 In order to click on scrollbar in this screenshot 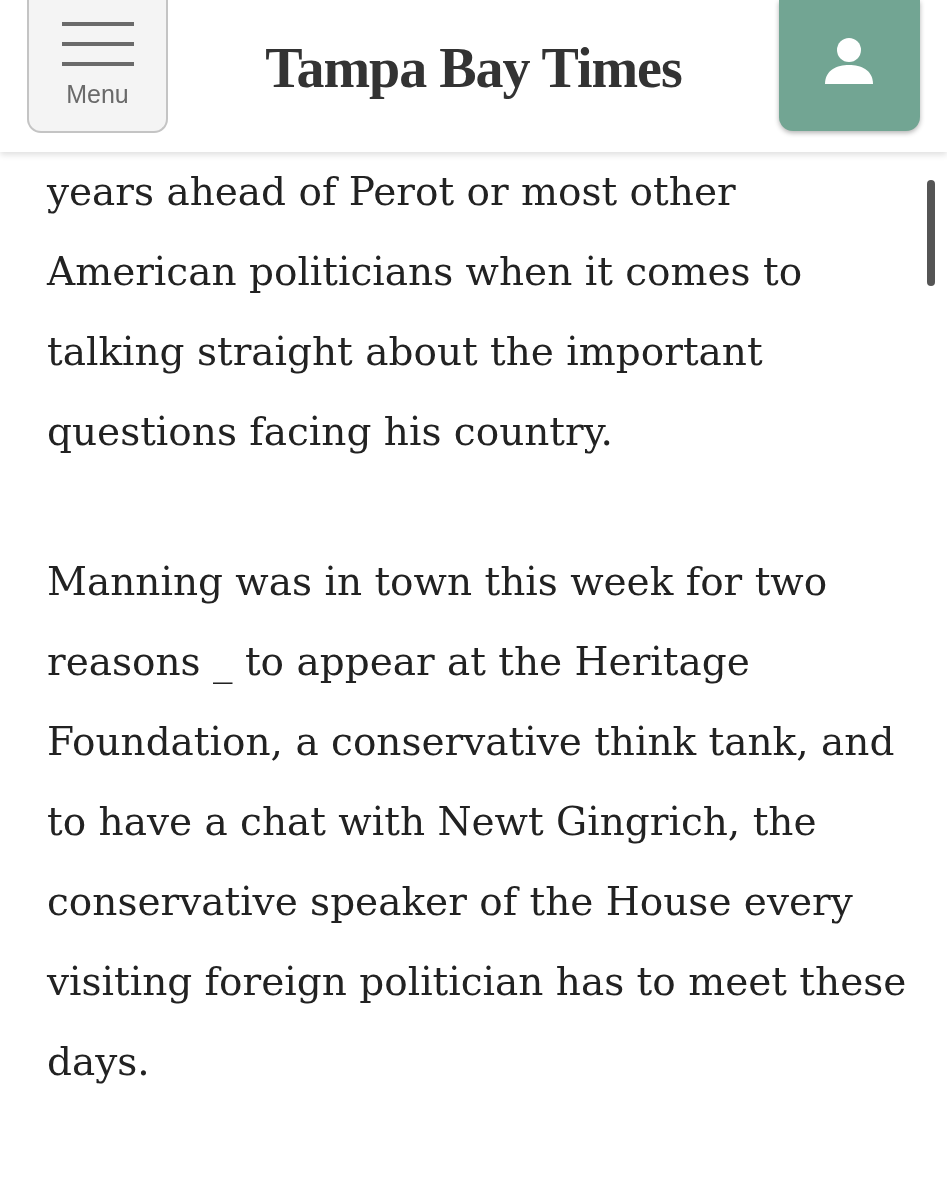, I will do `click(931, 233)`.